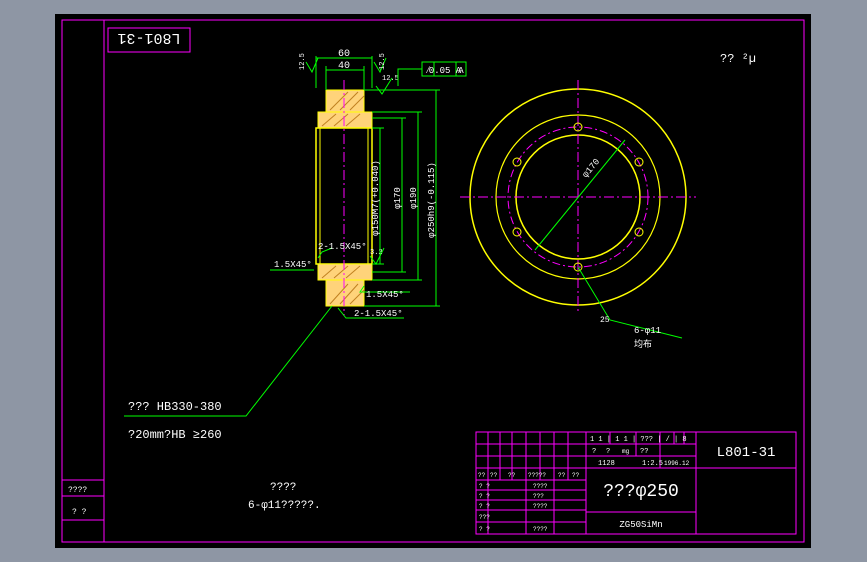  What do you see at coordinates (398, 198) in the screenshot?
I see `dim-dia-170: φ170` at bounding box center [398, 198].